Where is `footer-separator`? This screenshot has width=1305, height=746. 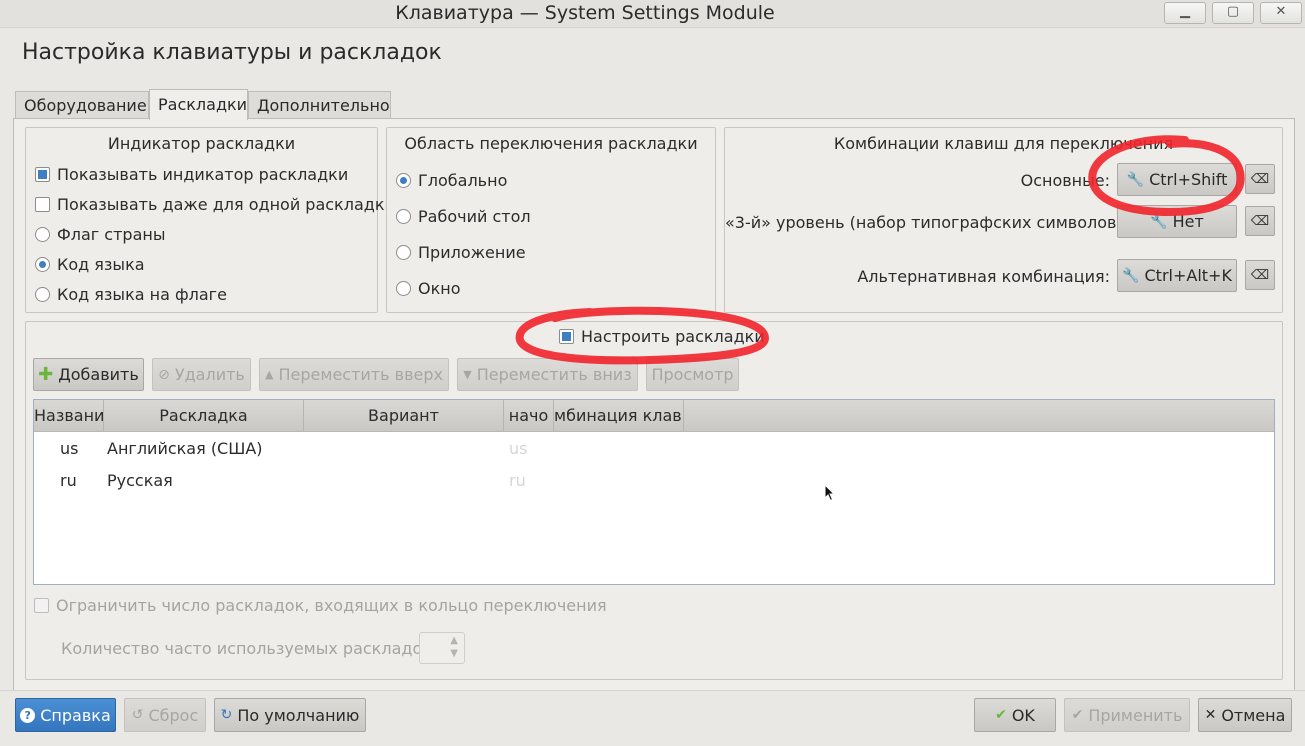 footer-separator is located at coordinates (652, 690).